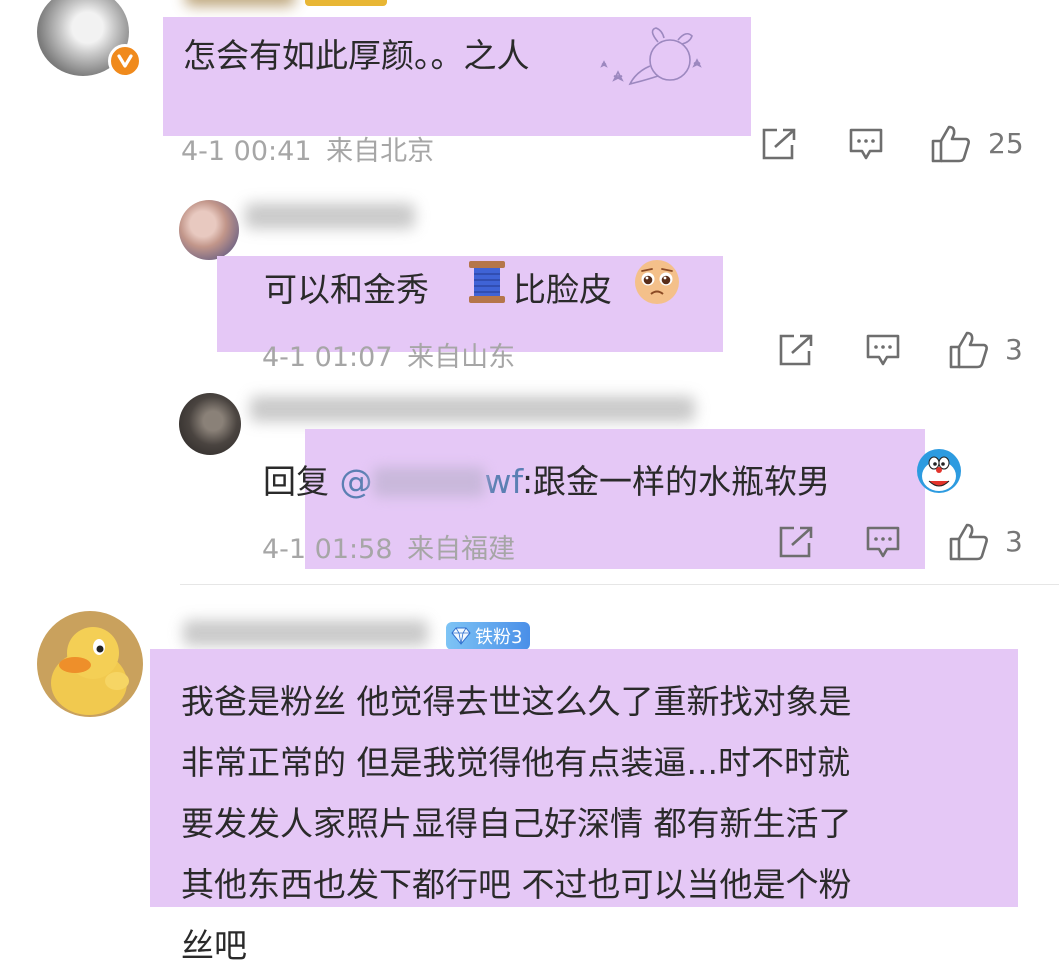 This screenshot has height=976, width=1059. I want to click on comment-line: 我爸是粉丝 他觉得去世这么久了重新找对象是, so click(516, 701).